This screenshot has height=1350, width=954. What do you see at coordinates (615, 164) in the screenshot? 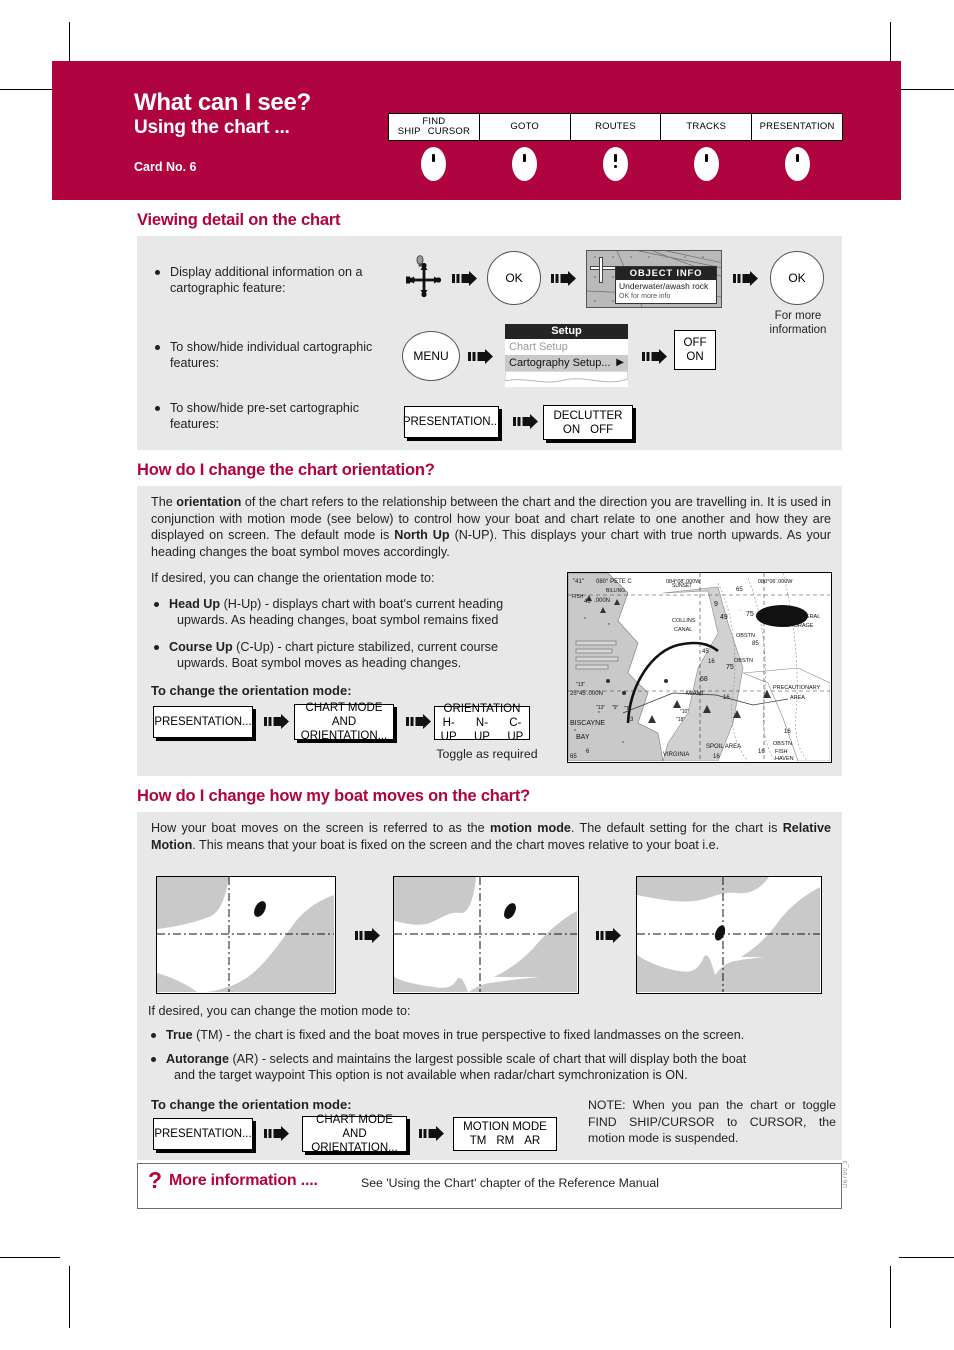
I see `softkey-button-routes` at bounding box center [615, 164].